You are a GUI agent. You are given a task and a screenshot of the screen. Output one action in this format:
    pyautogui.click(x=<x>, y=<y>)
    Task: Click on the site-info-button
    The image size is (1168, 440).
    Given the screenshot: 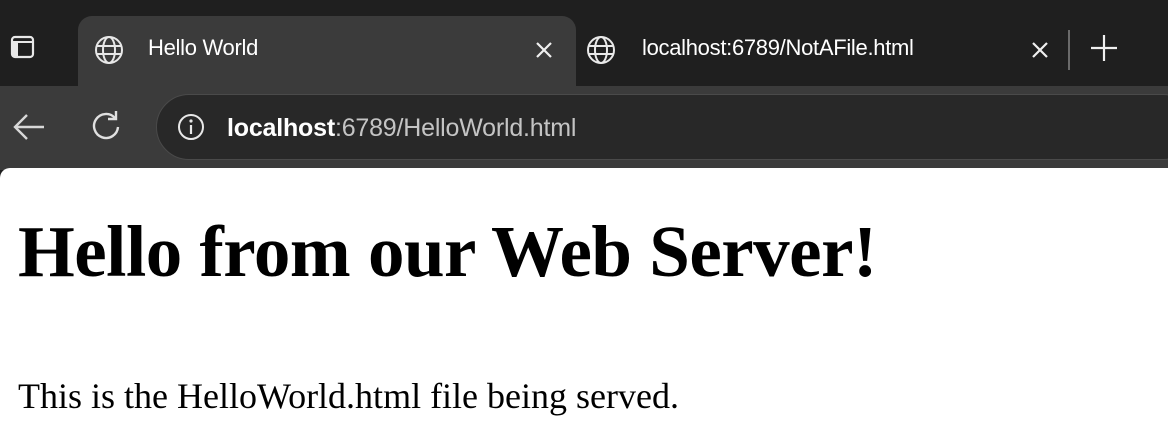 What is the action you would take?
    pyautogui.click(x=191, y=127)
    